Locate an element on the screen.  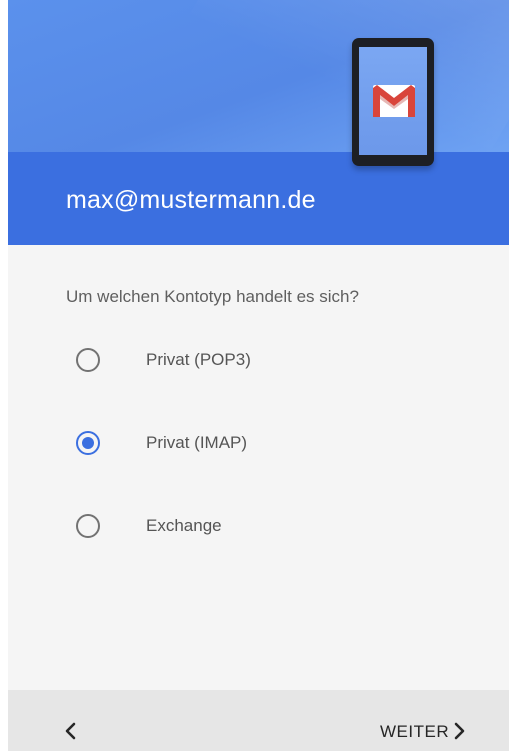
device-screen is located at coordinates (393, 101).